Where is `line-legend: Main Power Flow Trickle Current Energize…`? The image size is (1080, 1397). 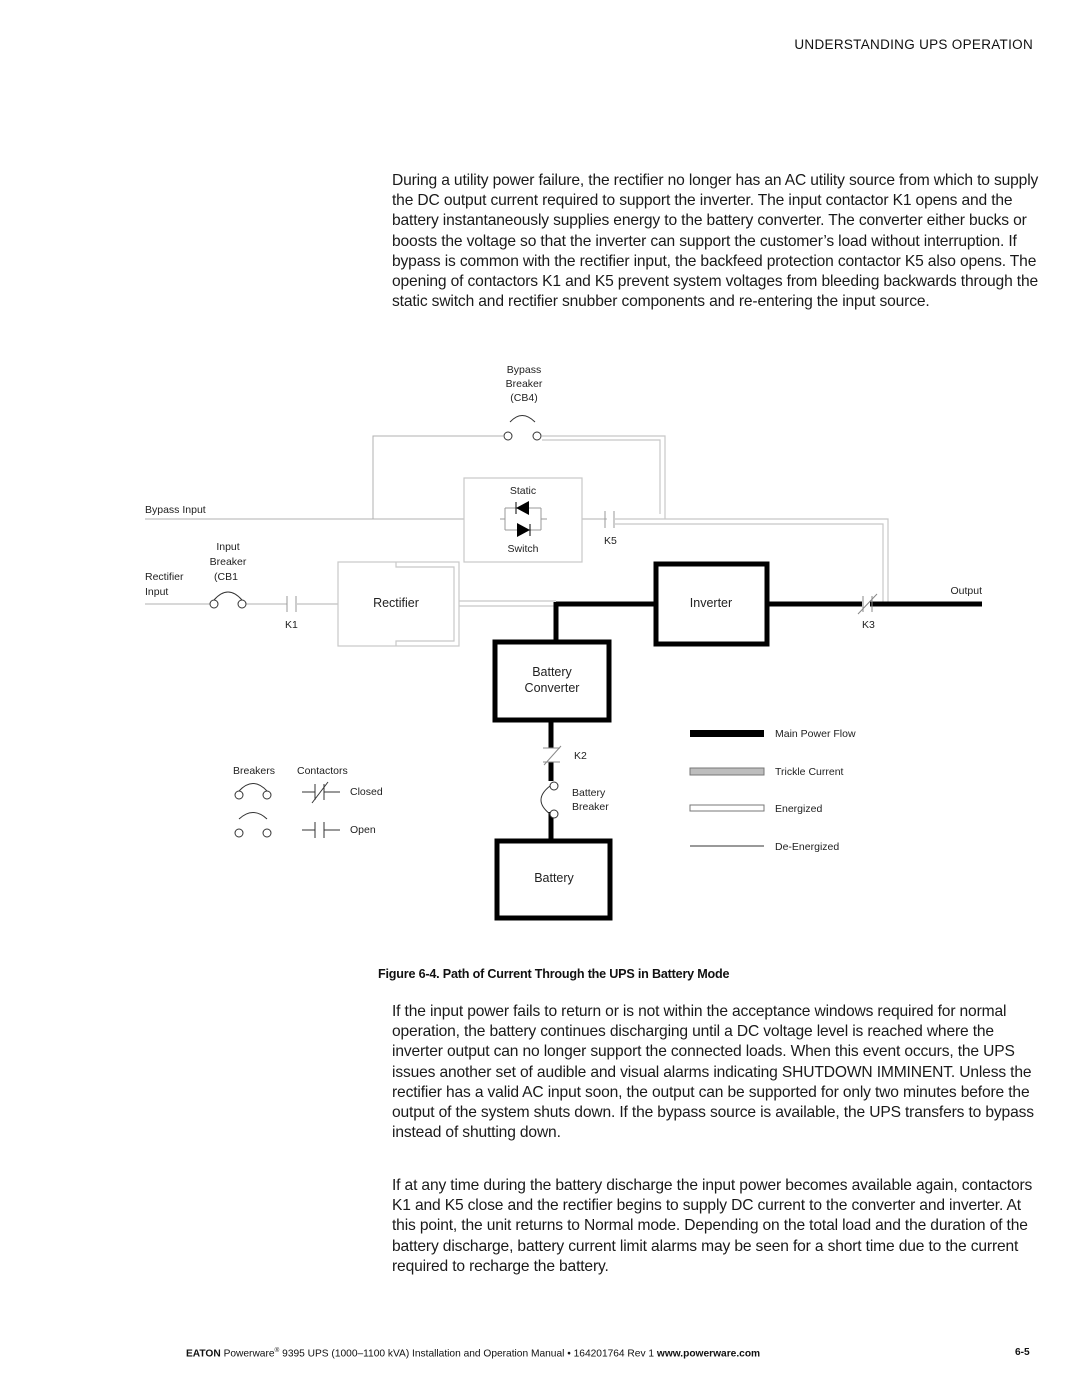 line-legend: Main Power Flow Trickle Current Energize… is located at coordinates (772, 790).